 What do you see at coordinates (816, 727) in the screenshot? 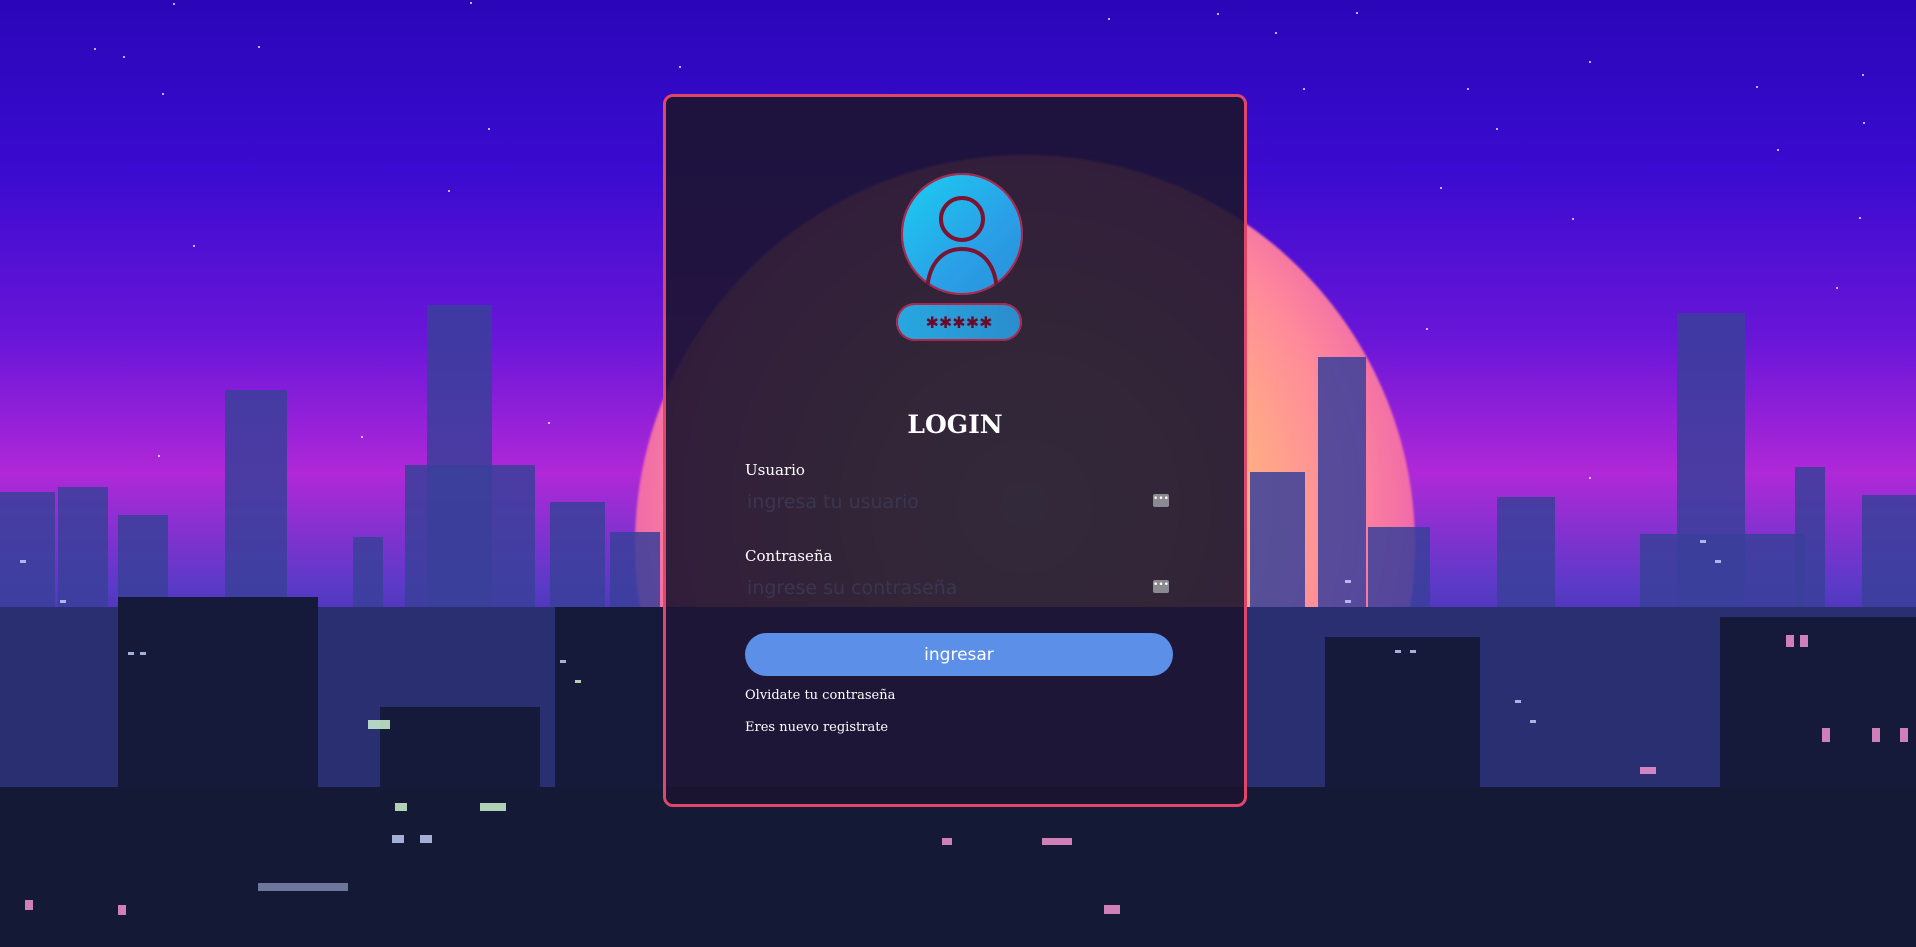
I see `register-link: Eres nuevo registrate` at bounding box center [816, 727].